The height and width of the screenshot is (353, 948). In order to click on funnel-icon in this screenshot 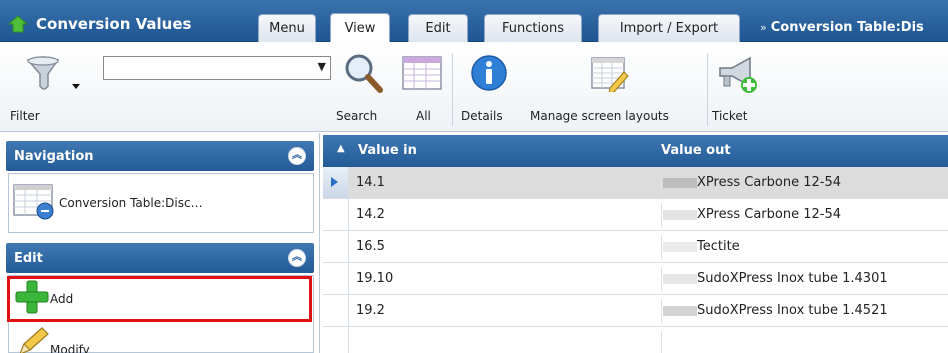, I will do `click(43, 78)`.